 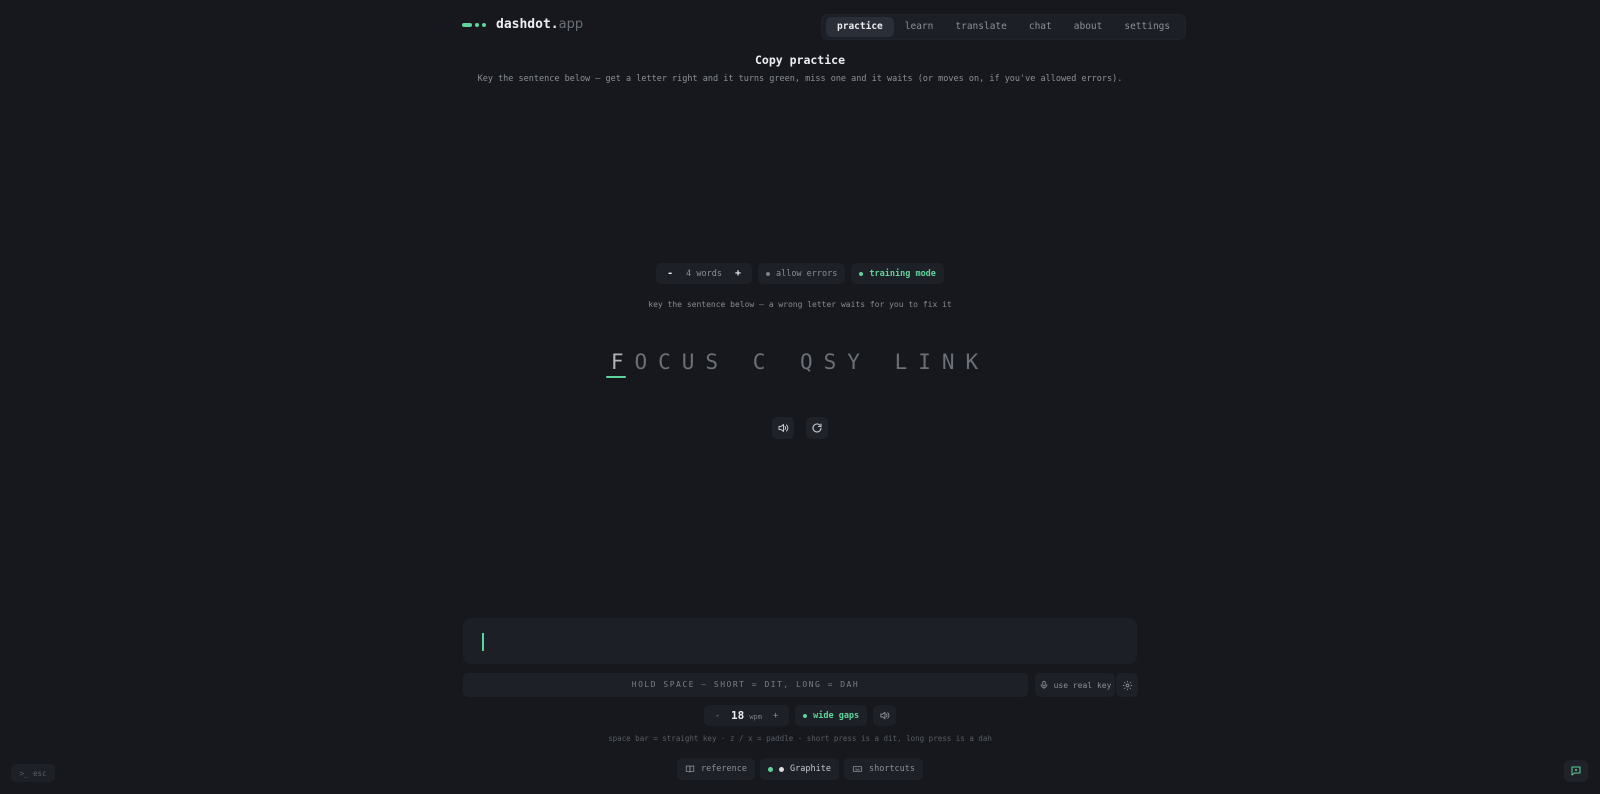 I want to click on shortcuts-button: shortcuts, so click(x=883, y=769).